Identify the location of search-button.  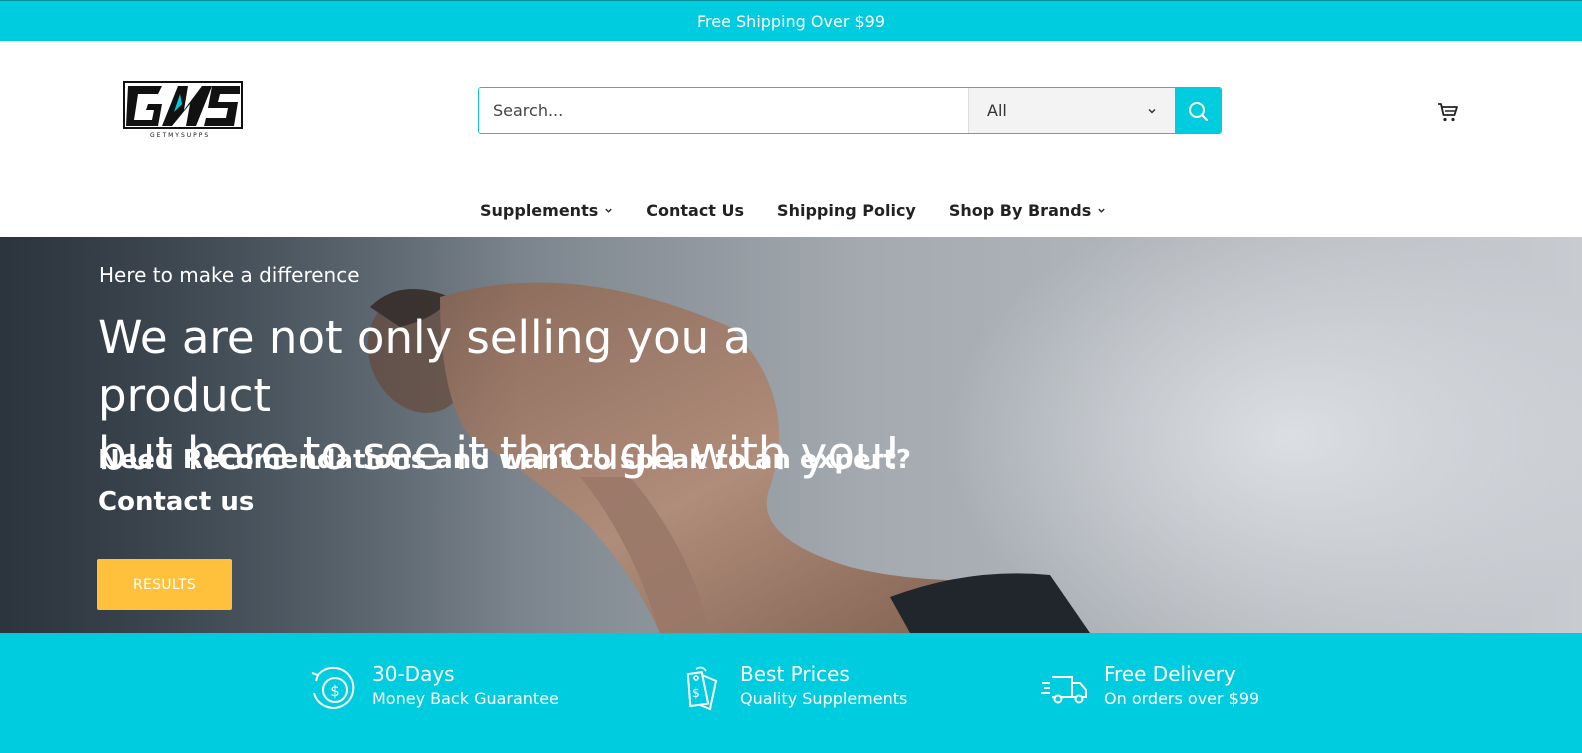
(1198, 110).